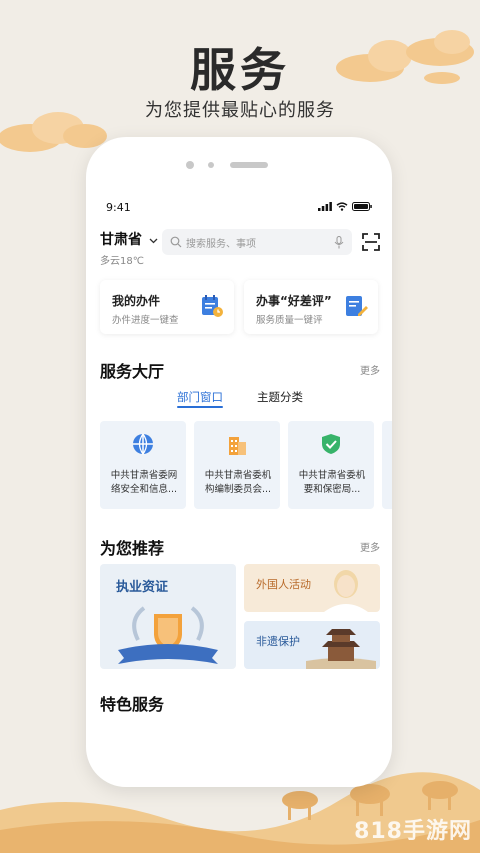 The width and height of the screenshot is (480, 853). Describe the element at coordinates (142, 587) in the screenshot. I see `recommend-item-title: 执业资证` at that location.